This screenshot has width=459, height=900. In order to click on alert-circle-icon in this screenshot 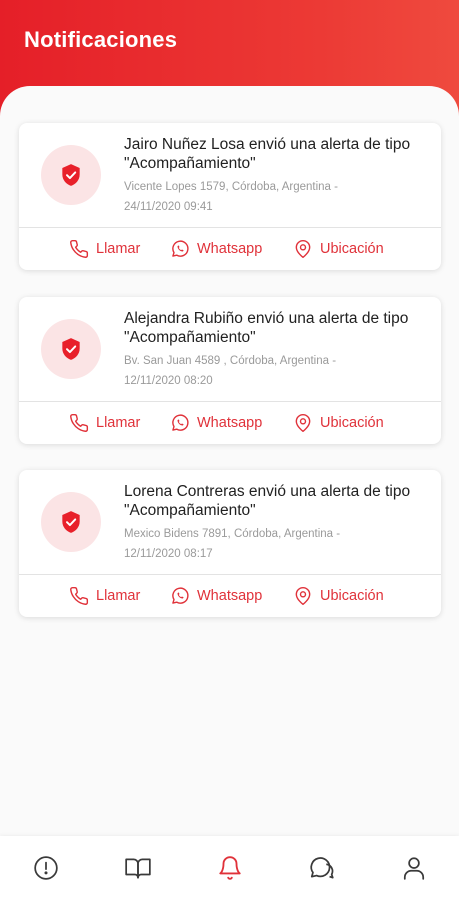, I will do `click(46, 868)`.